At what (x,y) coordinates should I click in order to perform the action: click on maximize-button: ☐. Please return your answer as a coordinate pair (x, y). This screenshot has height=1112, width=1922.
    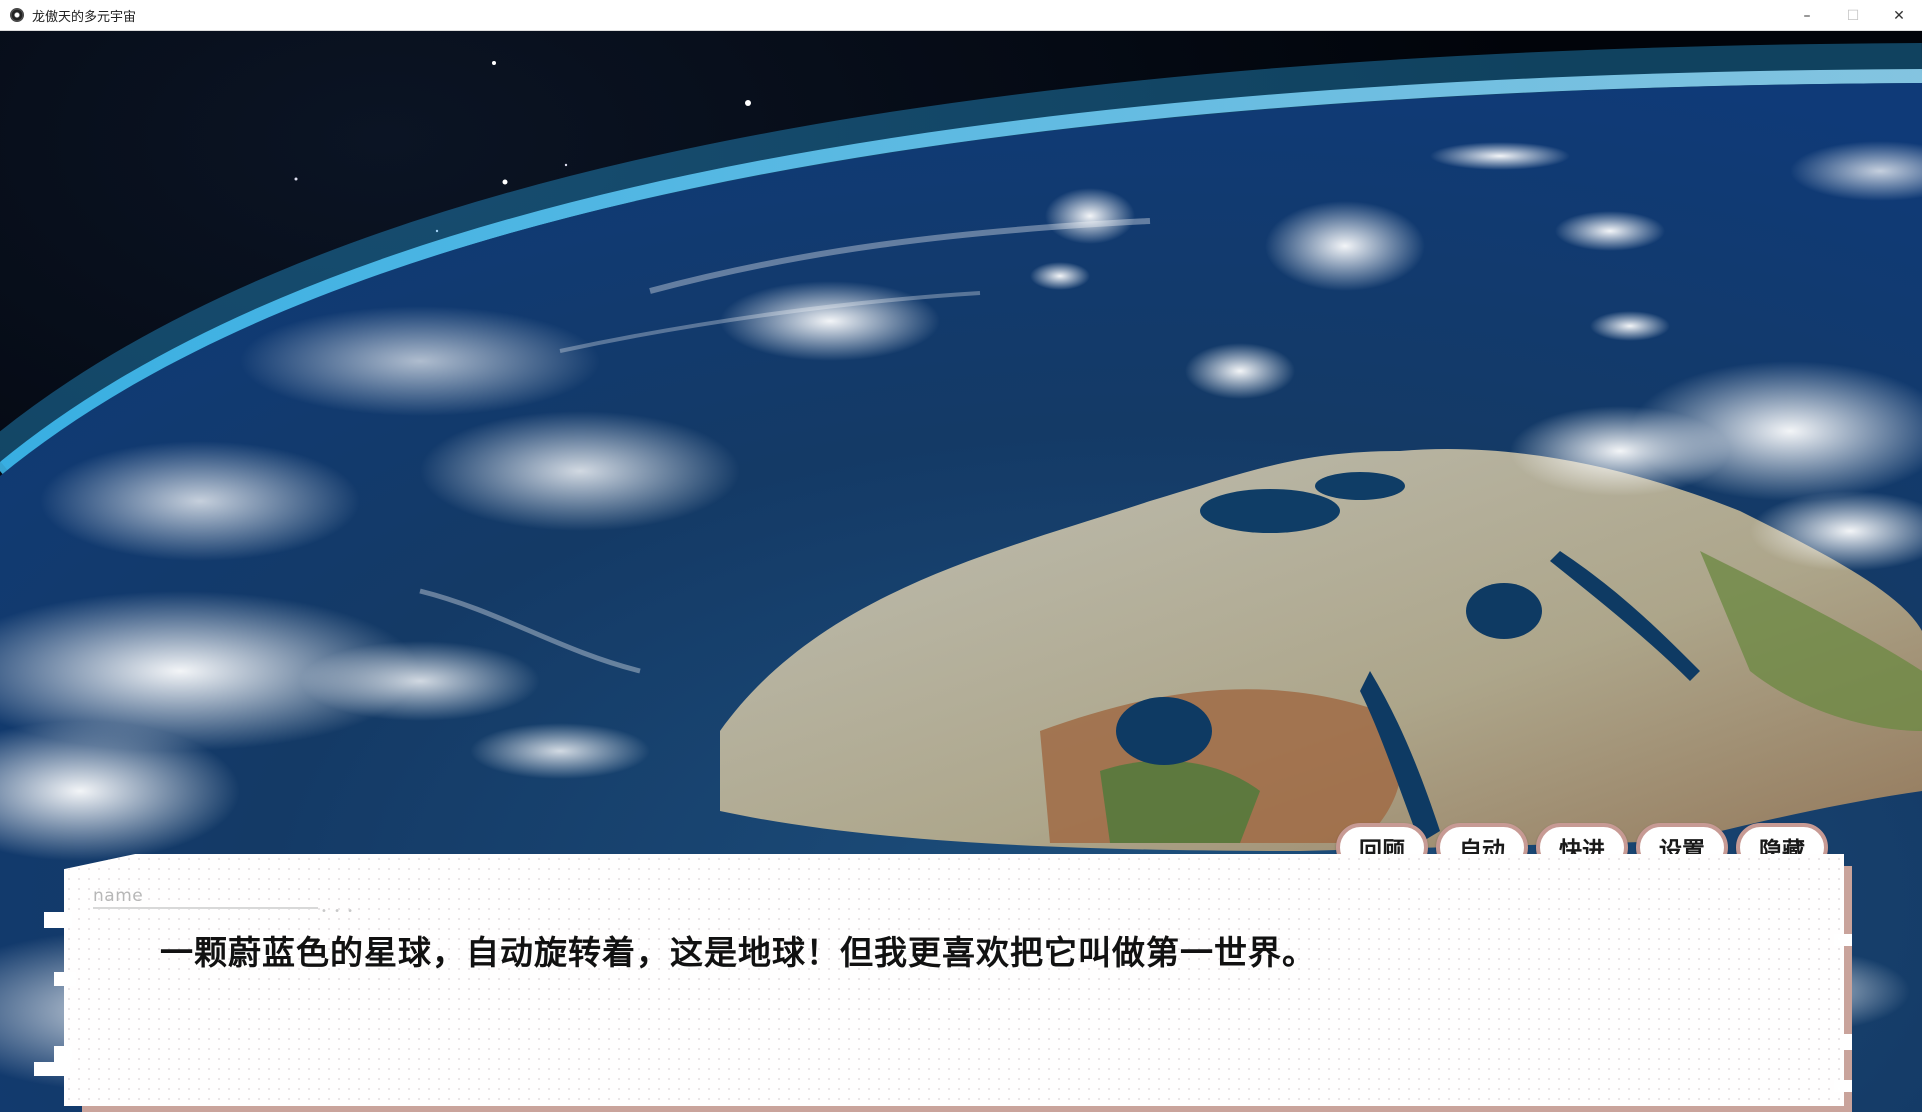
    Looking at the image, I should click on (1853, 15).